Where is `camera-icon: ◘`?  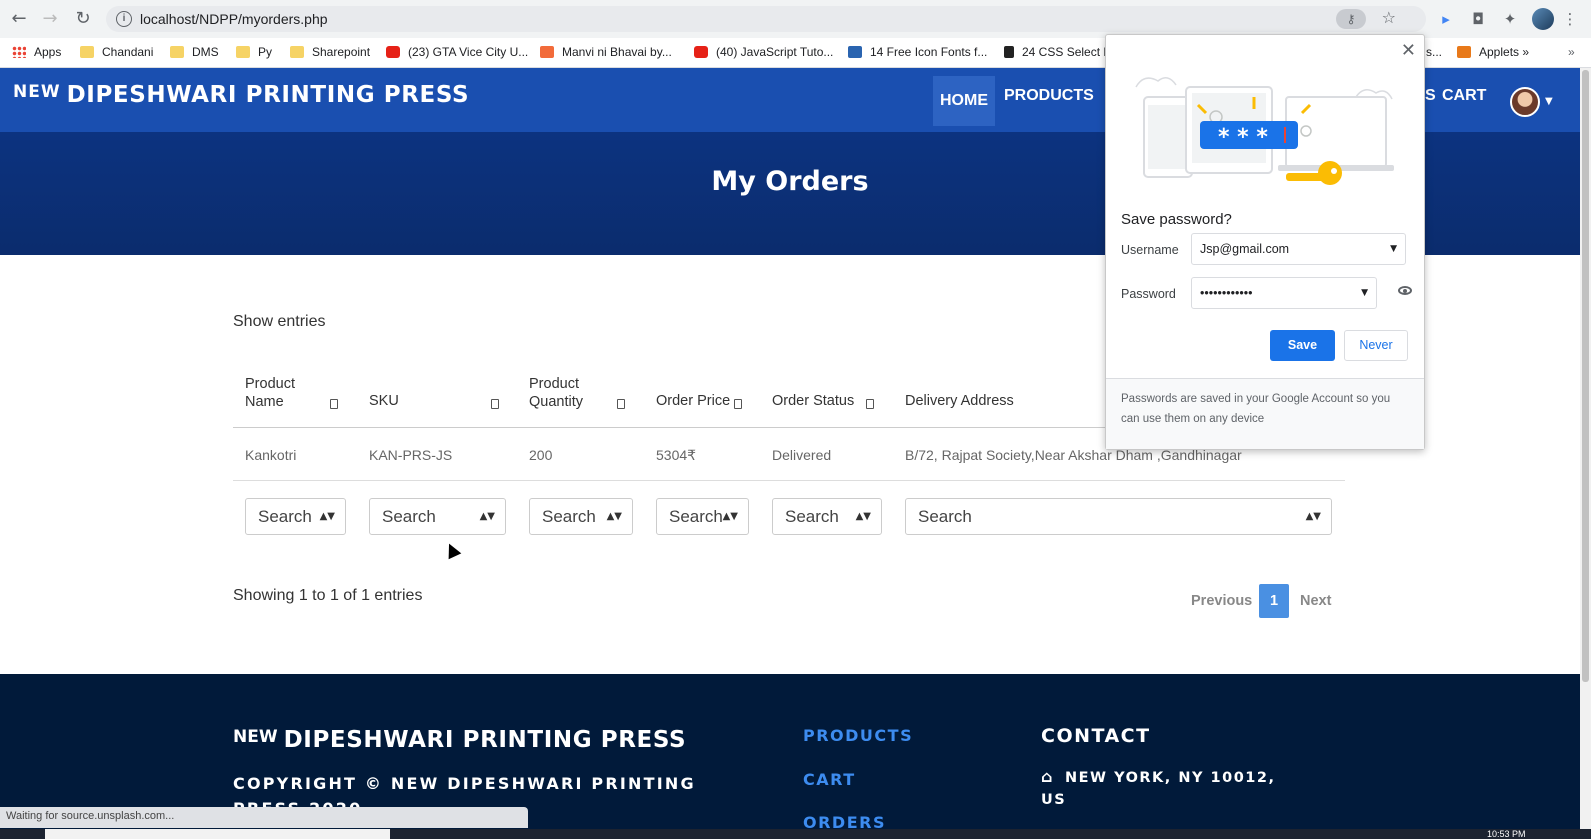
camera-icon: ◘ is located at coordinates (1478, 19).